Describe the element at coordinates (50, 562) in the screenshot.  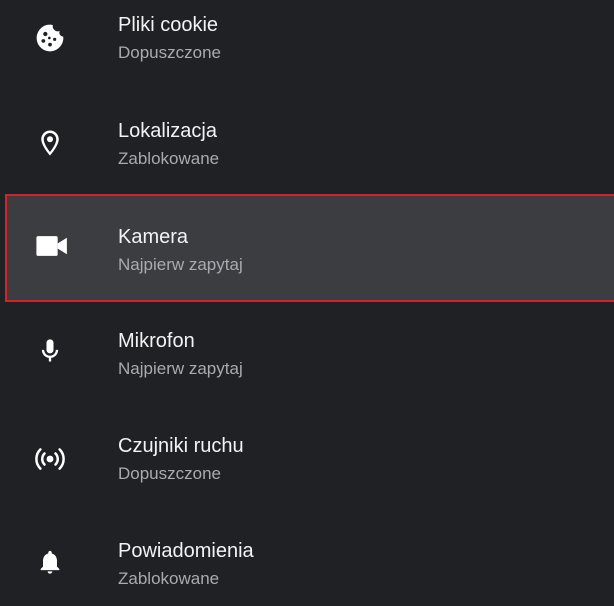
I see `notifications-bell-icon` at that location.